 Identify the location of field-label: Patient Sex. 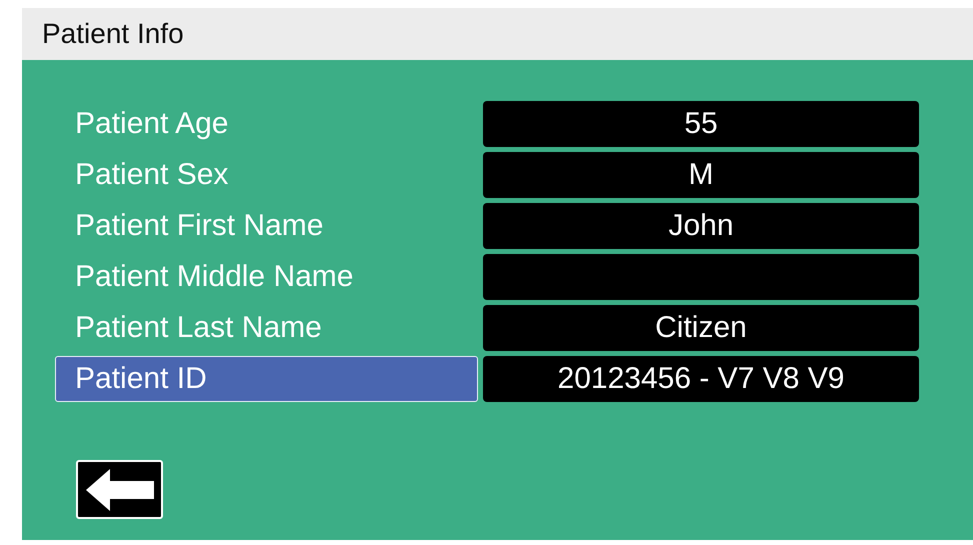
(266, 175).